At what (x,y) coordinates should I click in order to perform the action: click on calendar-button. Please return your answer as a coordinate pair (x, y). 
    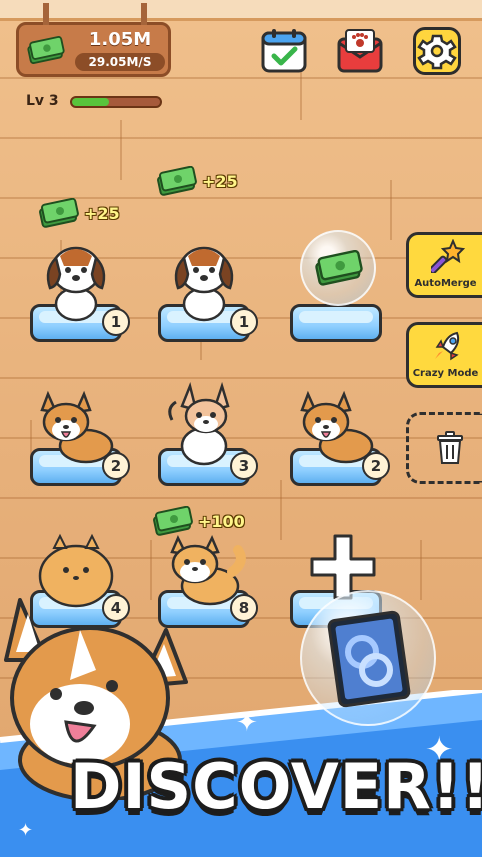
    Looking at the image, I should click on (284, 51).